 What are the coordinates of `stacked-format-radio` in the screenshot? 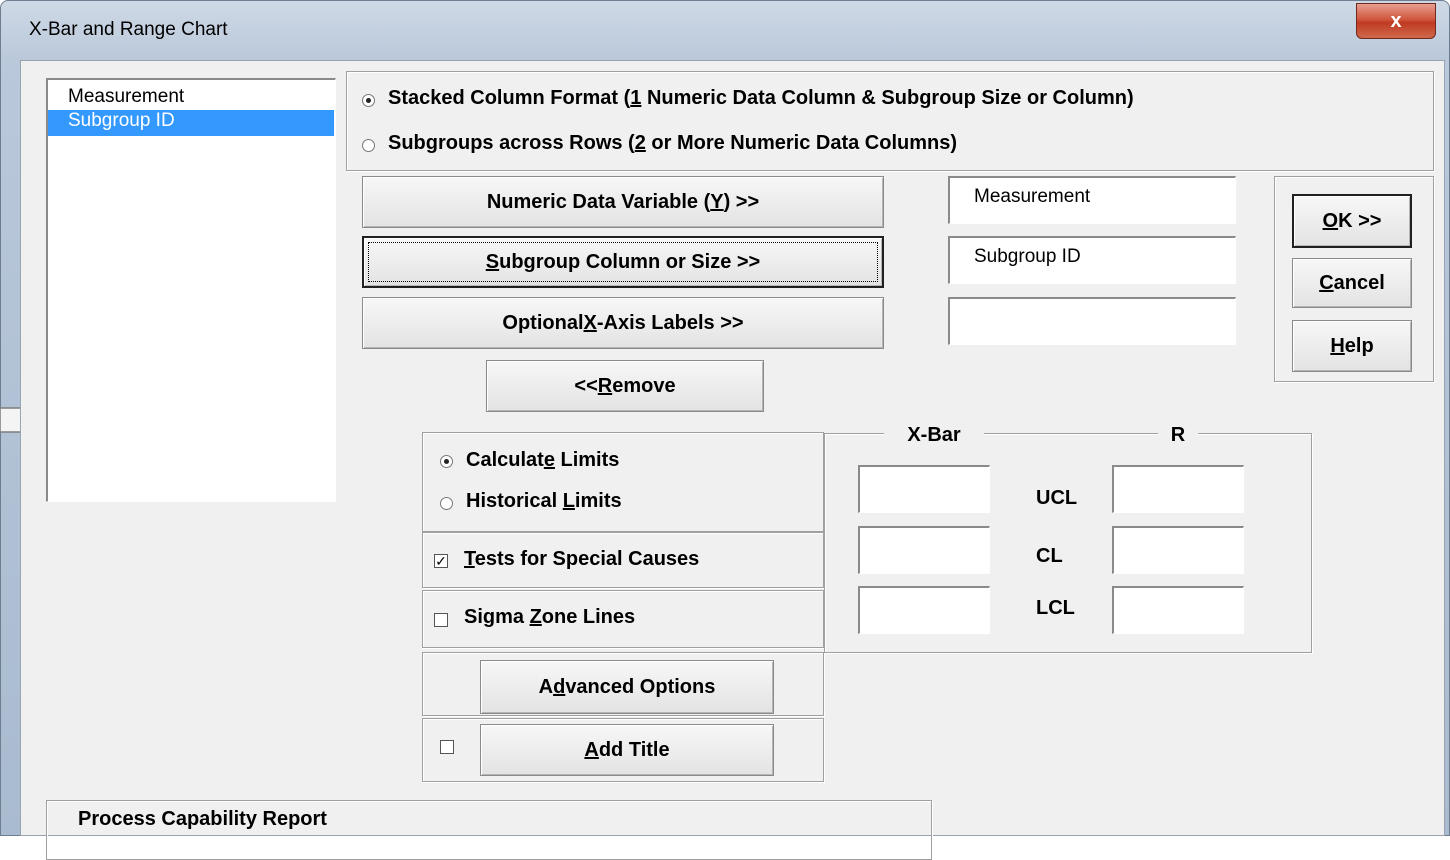 It's located at (368, 100).